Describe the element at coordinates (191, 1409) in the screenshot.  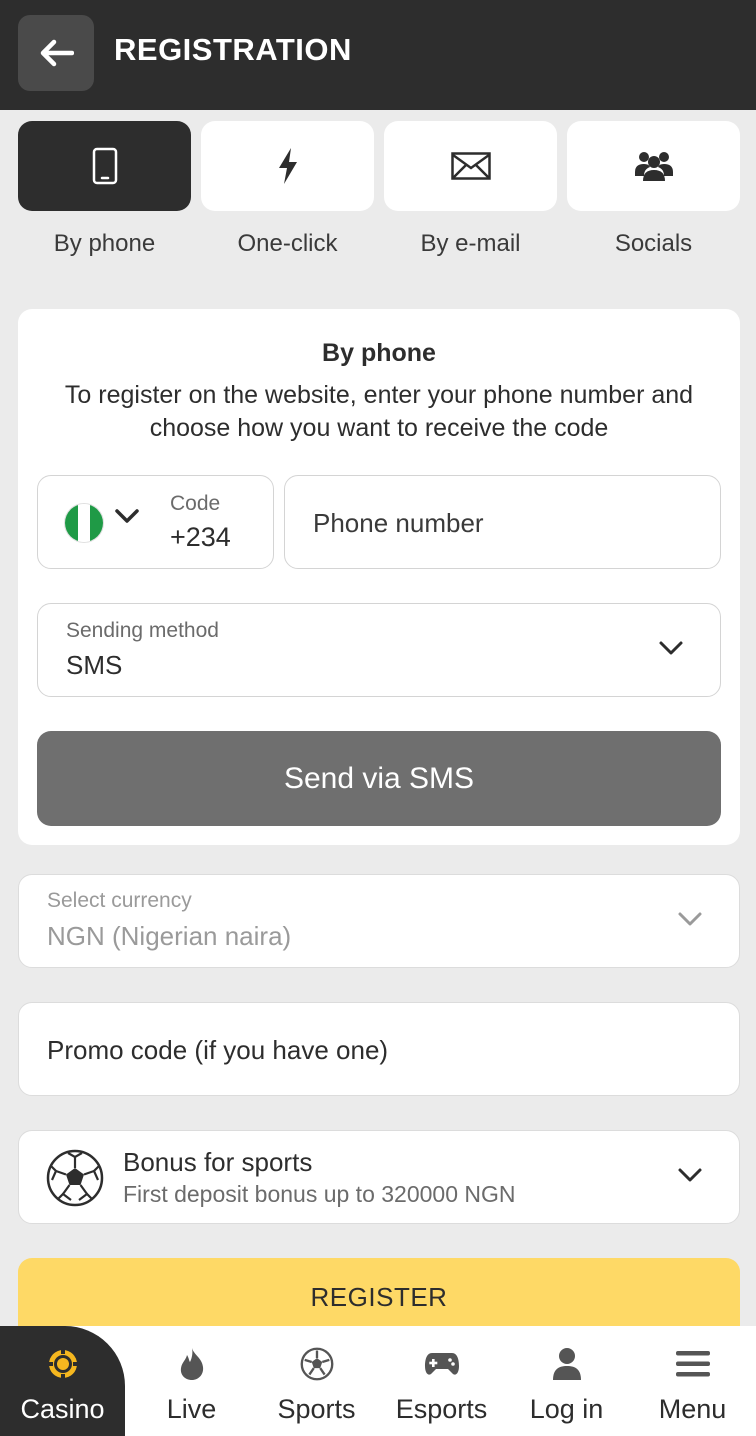
I see `nav-live-label: Live` at that location.